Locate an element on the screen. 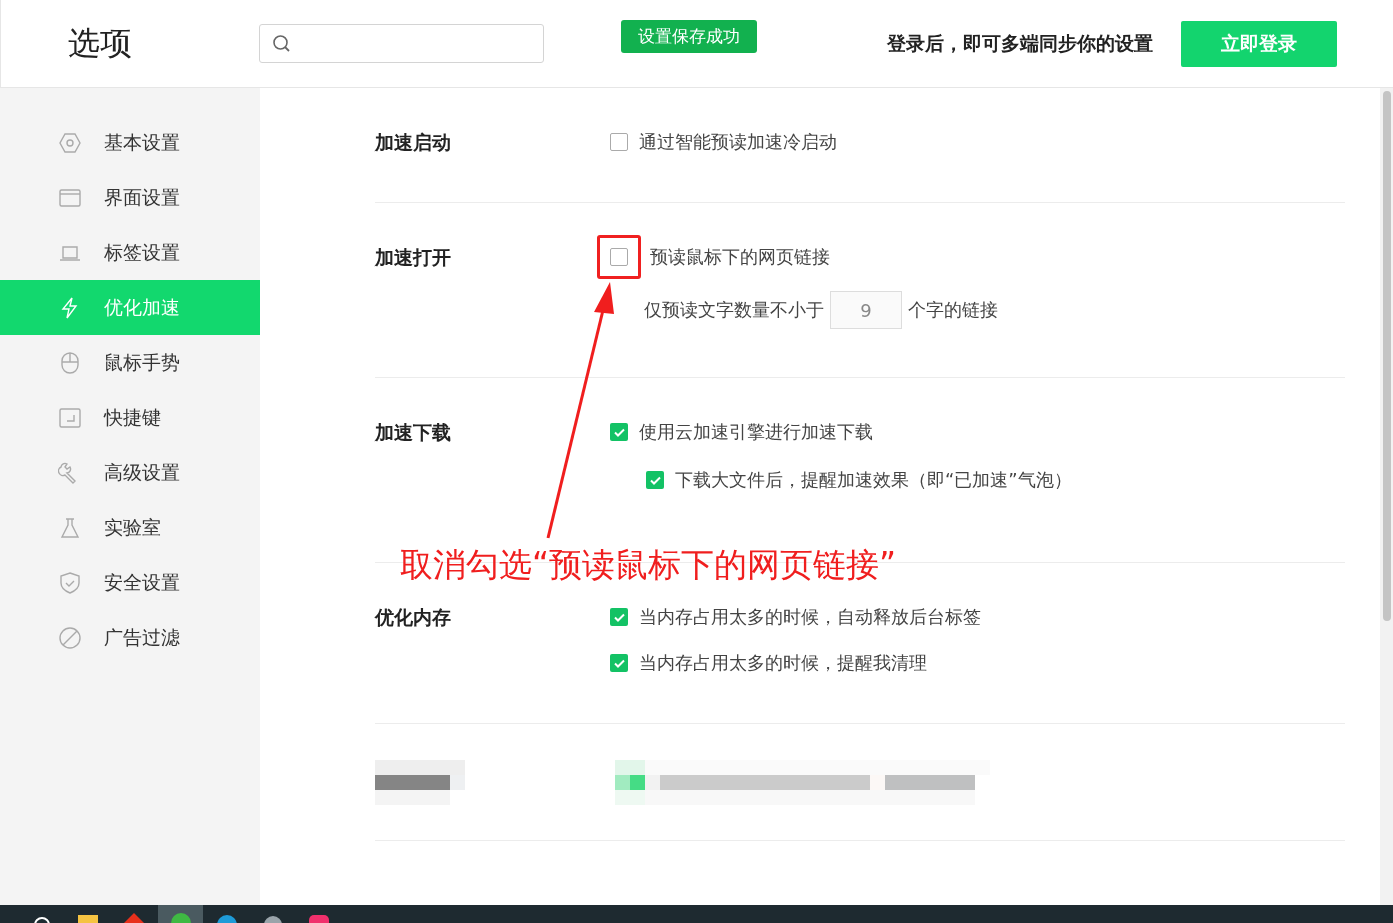  option-label: 仅预读文字数量不小于 is located at coordinates (734, 310).